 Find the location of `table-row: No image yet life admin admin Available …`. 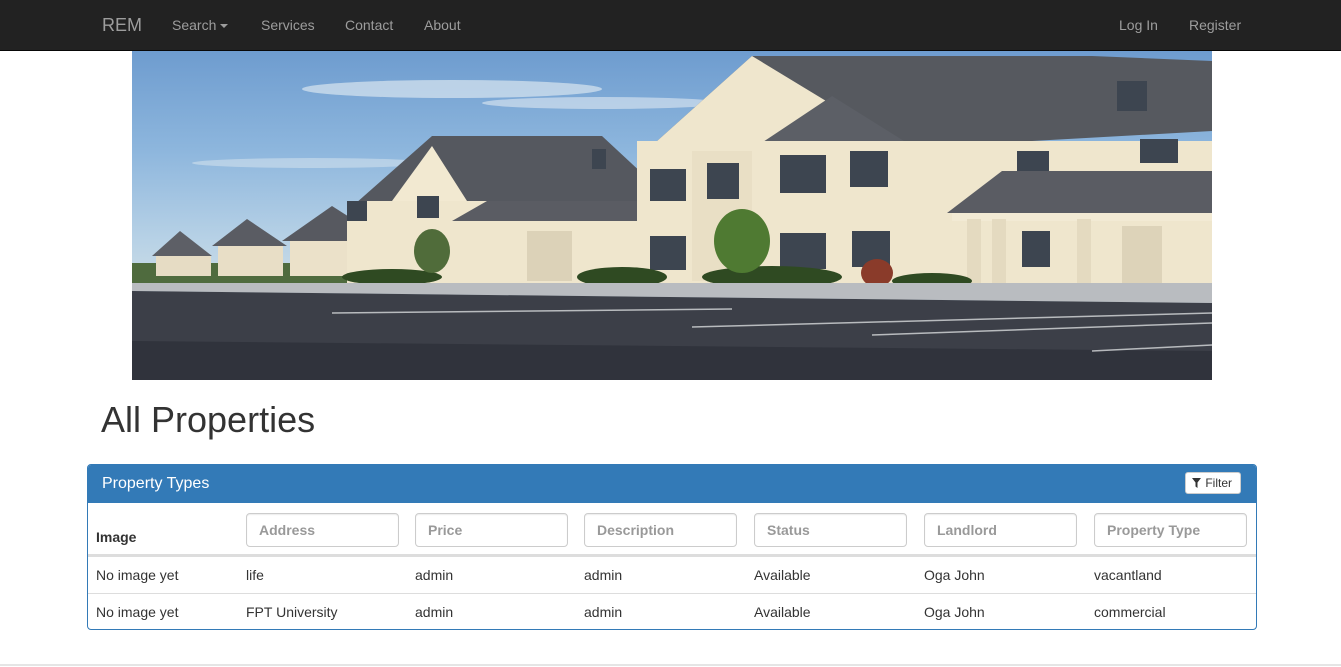

table-row: No image yet life admin admin Available … is located at coordinates (672, 574).